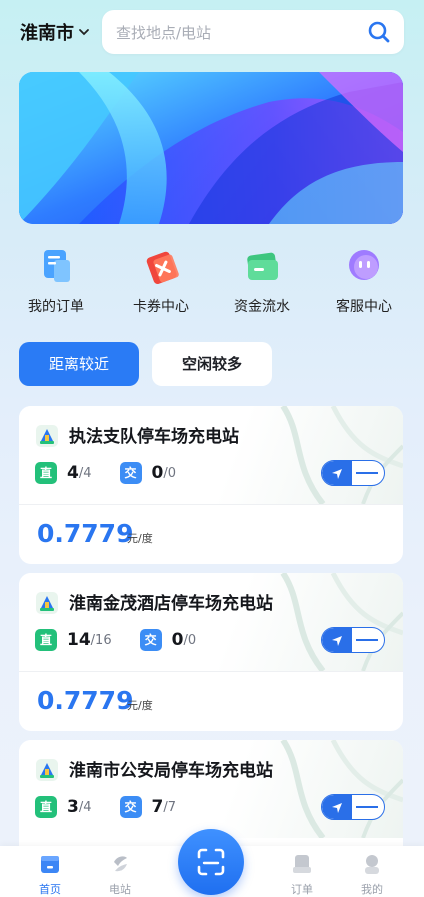 The height and width of the screenshot is (897, 424). I want to click on charger-counts: 直 14/16 交 0/0, so click(115, 640).